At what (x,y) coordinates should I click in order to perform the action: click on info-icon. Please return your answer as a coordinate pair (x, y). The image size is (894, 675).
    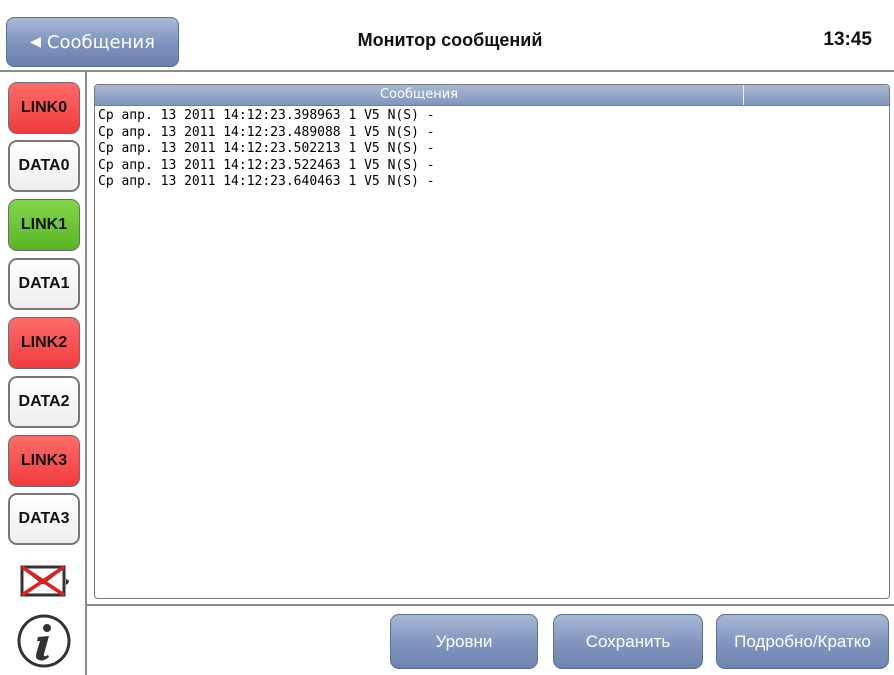
    Looking at the image, I should click on (44, 641).